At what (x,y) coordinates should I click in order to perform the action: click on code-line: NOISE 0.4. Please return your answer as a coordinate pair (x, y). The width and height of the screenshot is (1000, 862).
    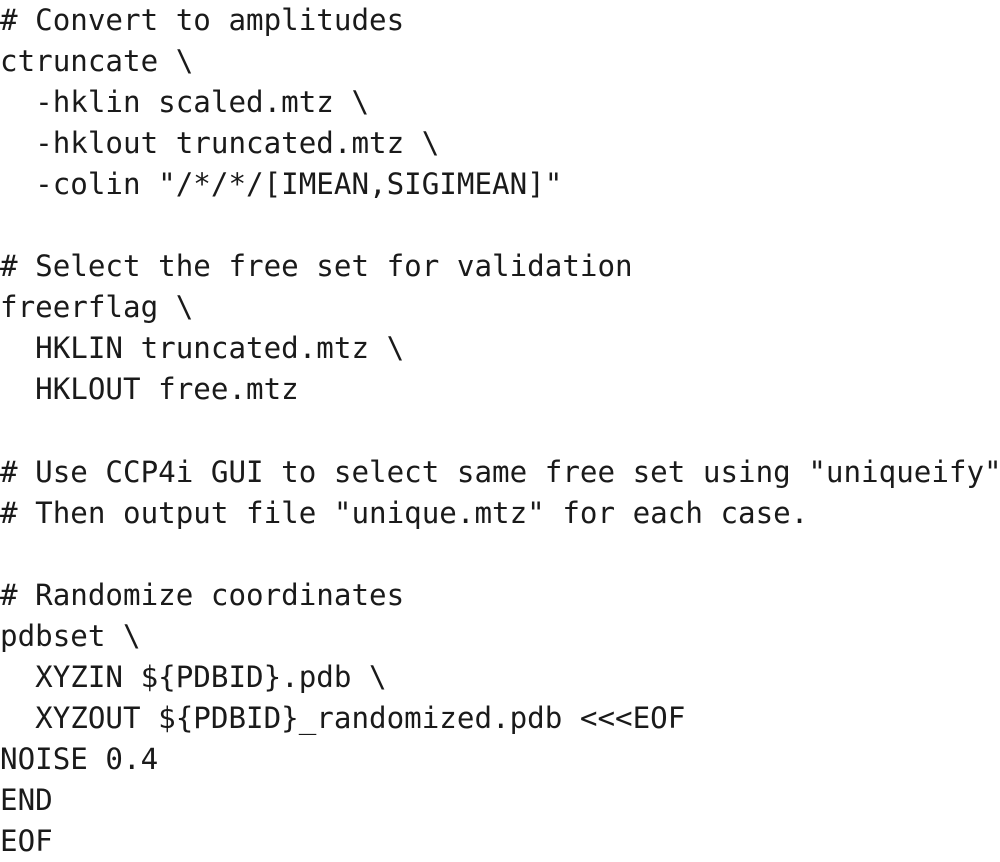
    Looking at the image, I should click on (79, 758).